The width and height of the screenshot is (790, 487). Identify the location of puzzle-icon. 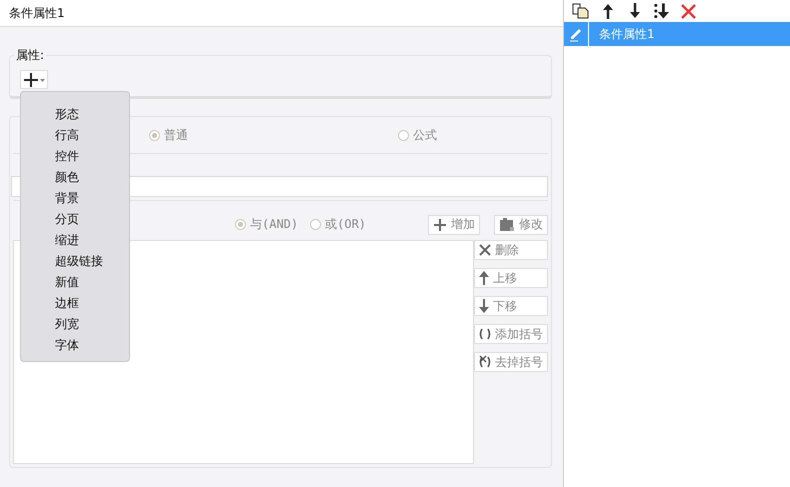
(507, 225).